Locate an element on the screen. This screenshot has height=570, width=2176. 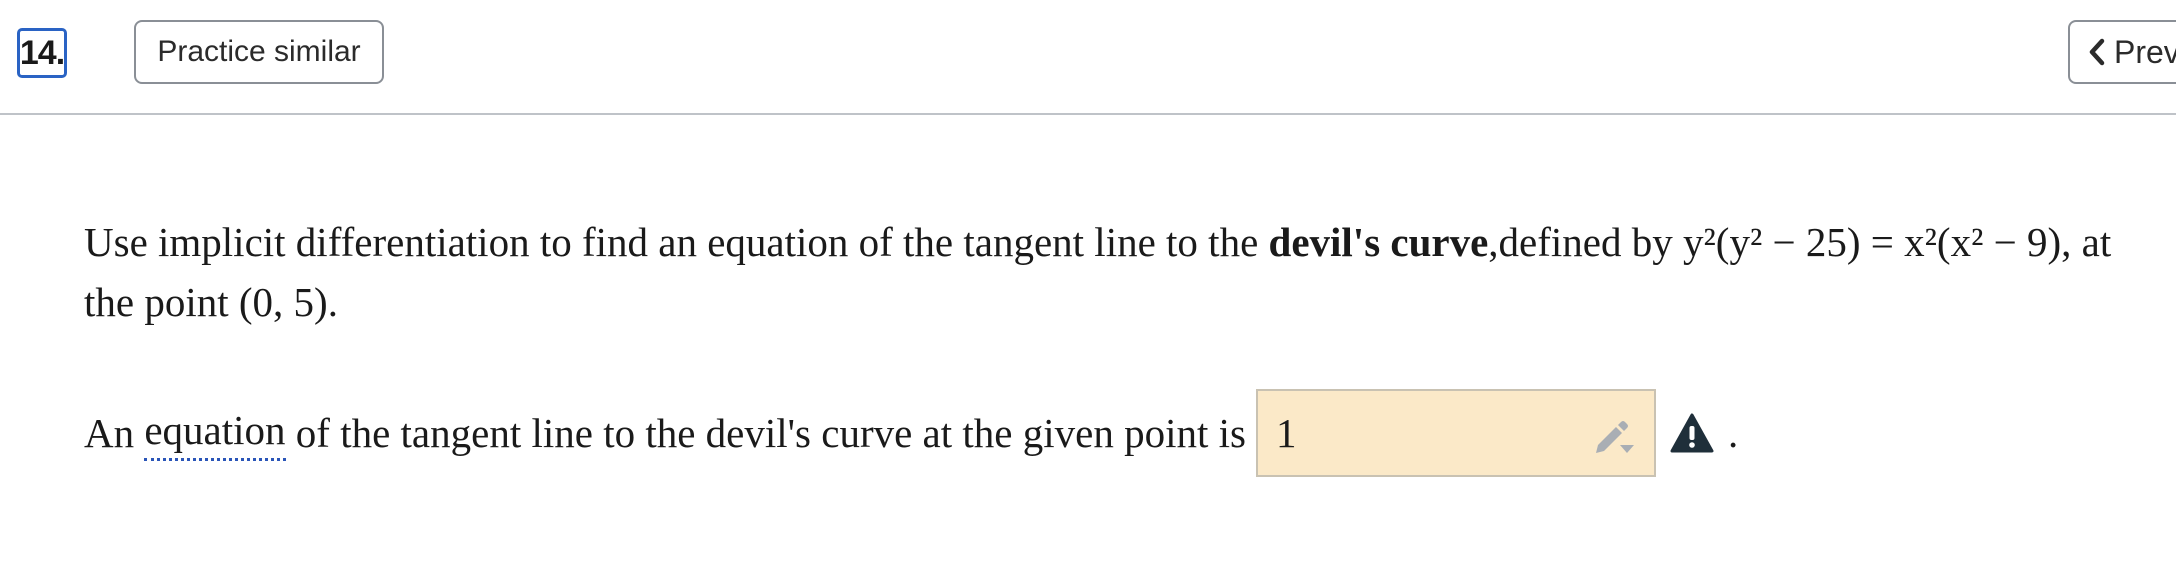
equation-help-link: equation is located at coordinates (215, 433).